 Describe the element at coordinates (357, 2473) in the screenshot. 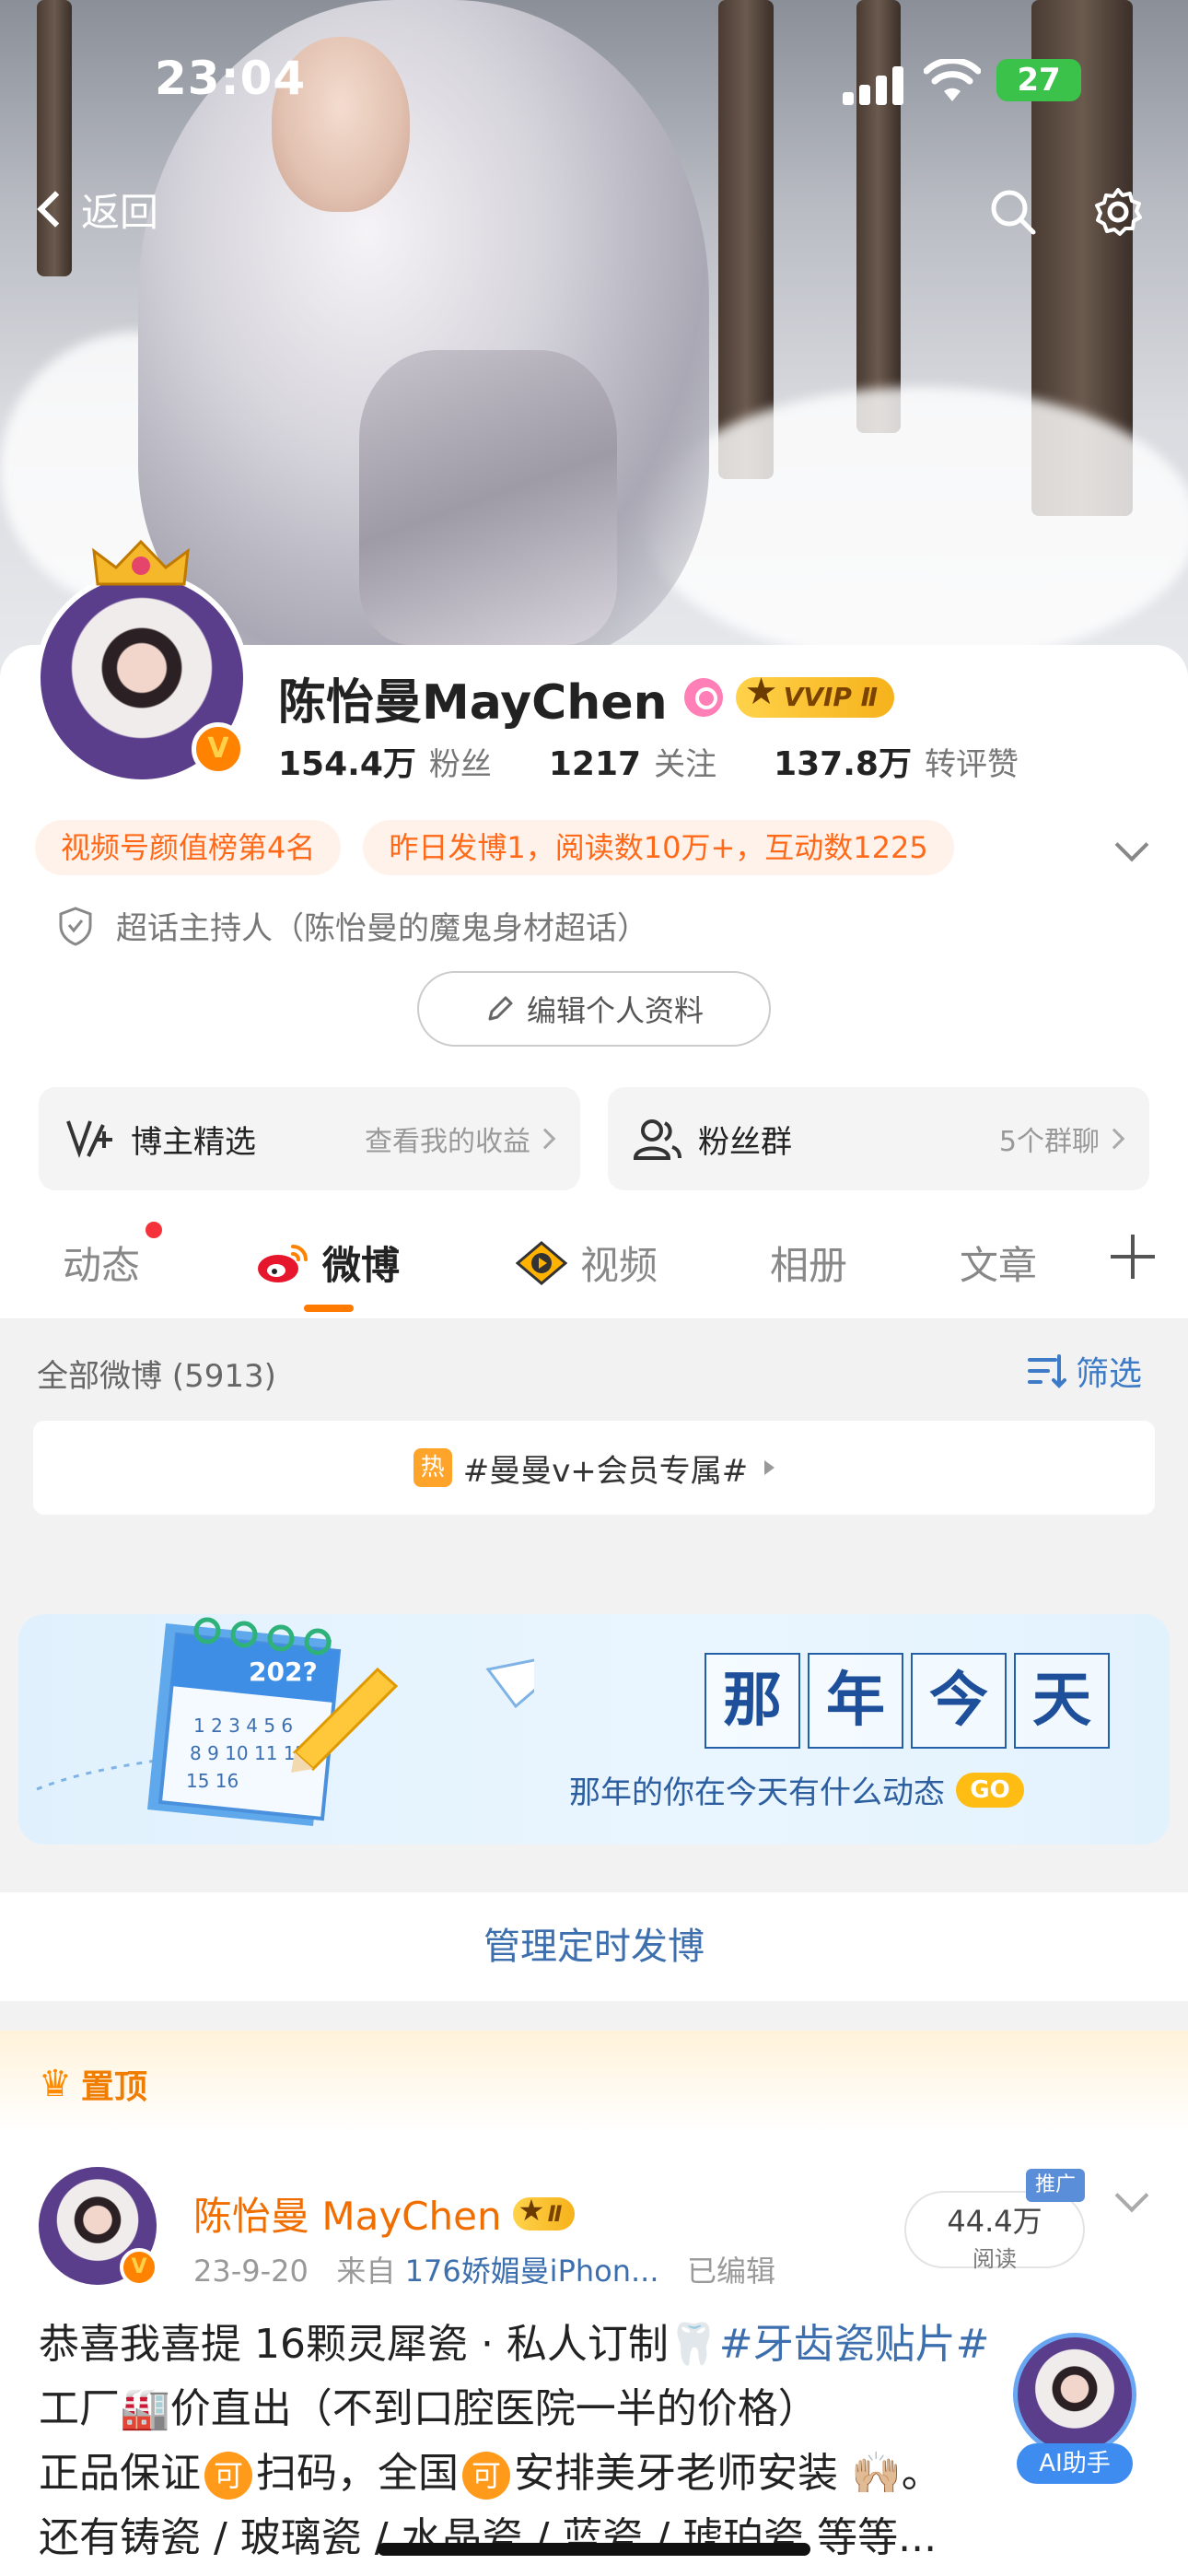

I see `post-text: 扫码，全国` at that location.